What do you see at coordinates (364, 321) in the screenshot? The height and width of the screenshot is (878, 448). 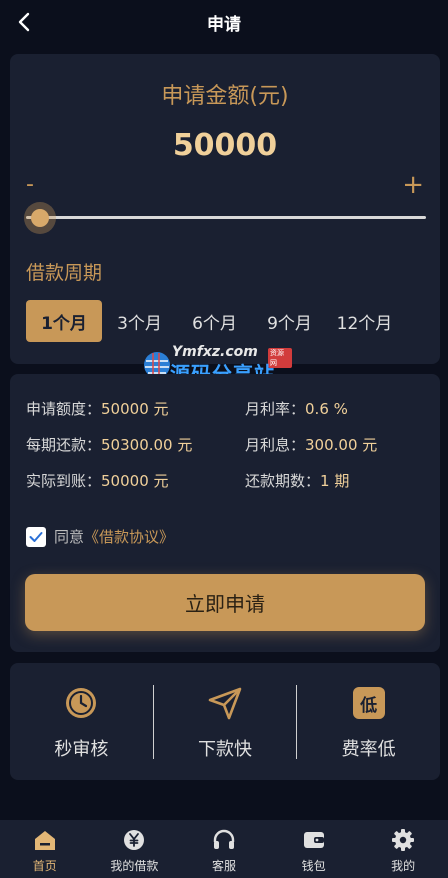 I see `period-option: 12个月` at bounding box center [364, 321].